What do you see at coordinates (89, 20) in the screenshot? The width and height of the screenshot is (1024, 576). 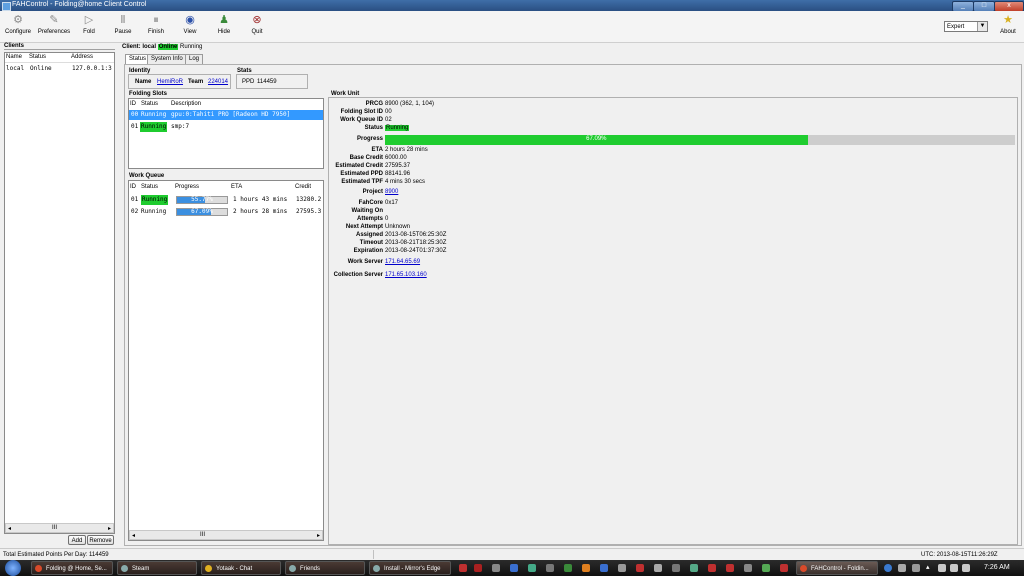 I see `fold-icon: ▷` at bounding box center [89, 20].